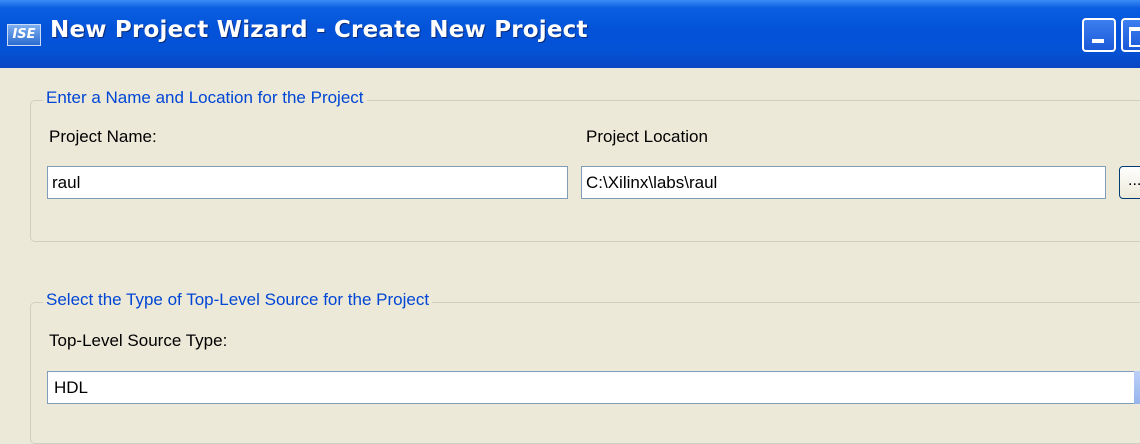 The width and height of the screenshot is (1140, 444). What do you see at coordinates (138, 340) in the screenshot?
I see `source-type-label: Top-Level Source Type:` at bounding box center [138, 340].